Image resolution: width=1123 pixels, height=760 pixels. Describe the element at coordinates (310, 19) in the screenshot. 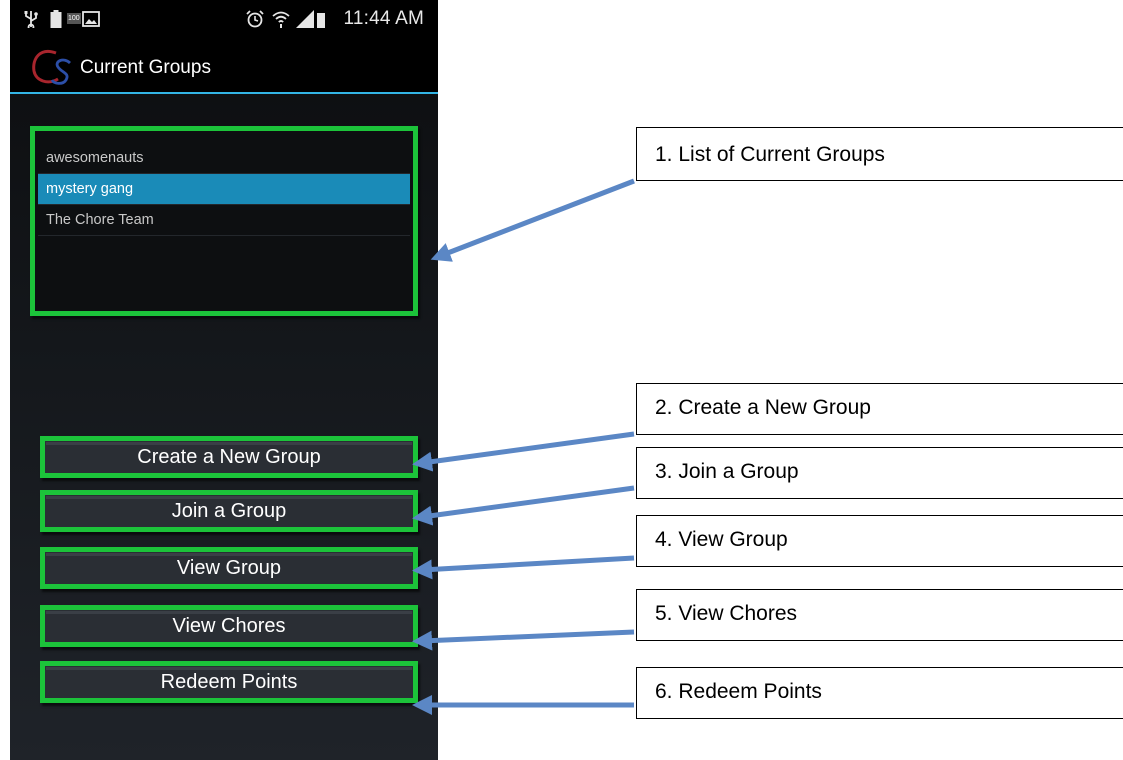

I see `signal-icon` at that location.